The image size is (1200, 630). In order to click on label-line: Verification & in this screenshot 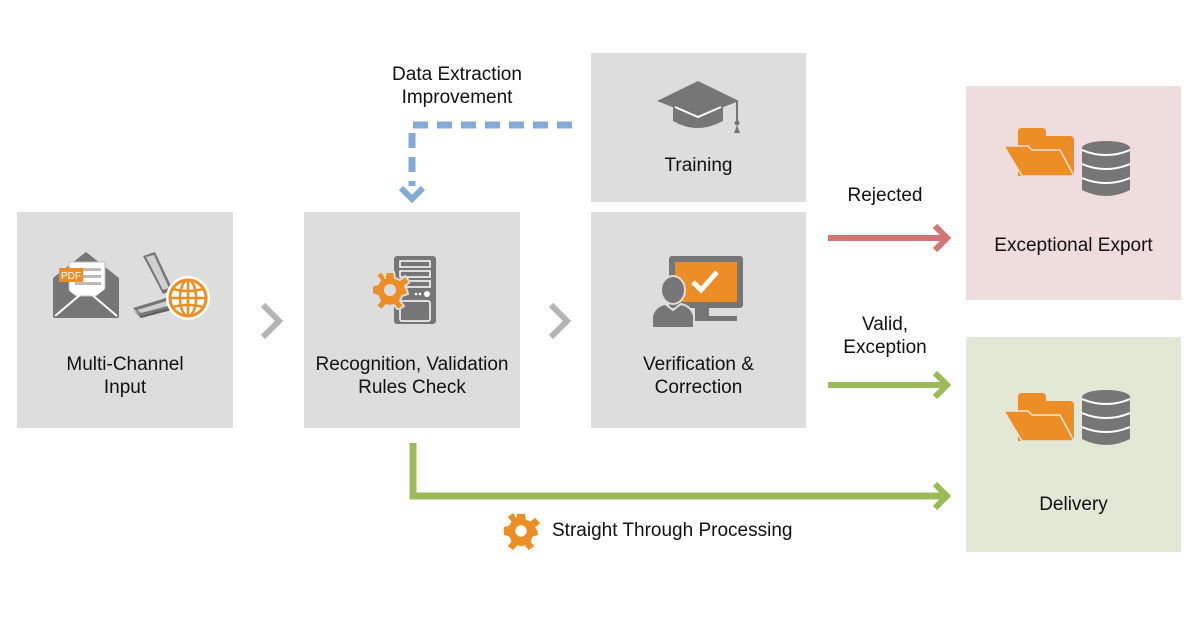, I will do `click(698, 364)`.